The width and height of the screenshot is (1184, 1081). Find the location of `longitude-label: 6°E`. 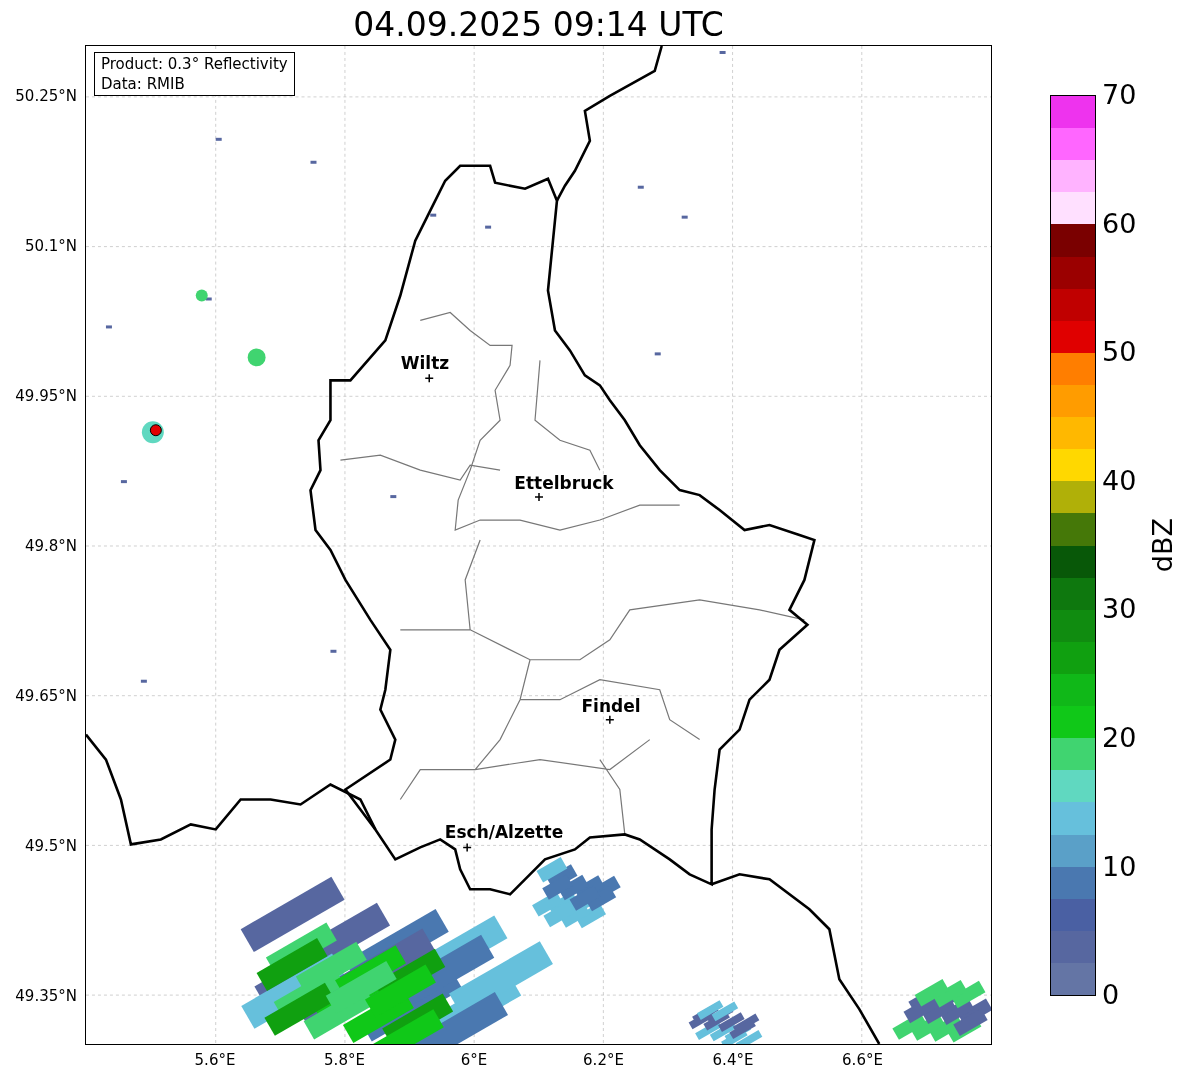

longitude-label: 6°E is located at coordinates (474, 1060).